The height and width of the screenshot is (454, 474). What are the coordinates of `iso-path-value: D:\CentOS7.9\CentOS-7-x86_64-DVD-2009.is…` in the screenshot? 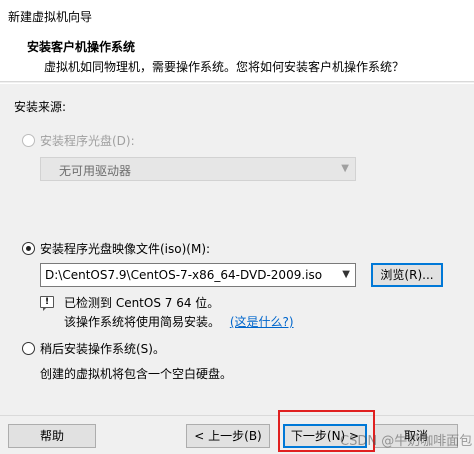 It's located at (183, 275).